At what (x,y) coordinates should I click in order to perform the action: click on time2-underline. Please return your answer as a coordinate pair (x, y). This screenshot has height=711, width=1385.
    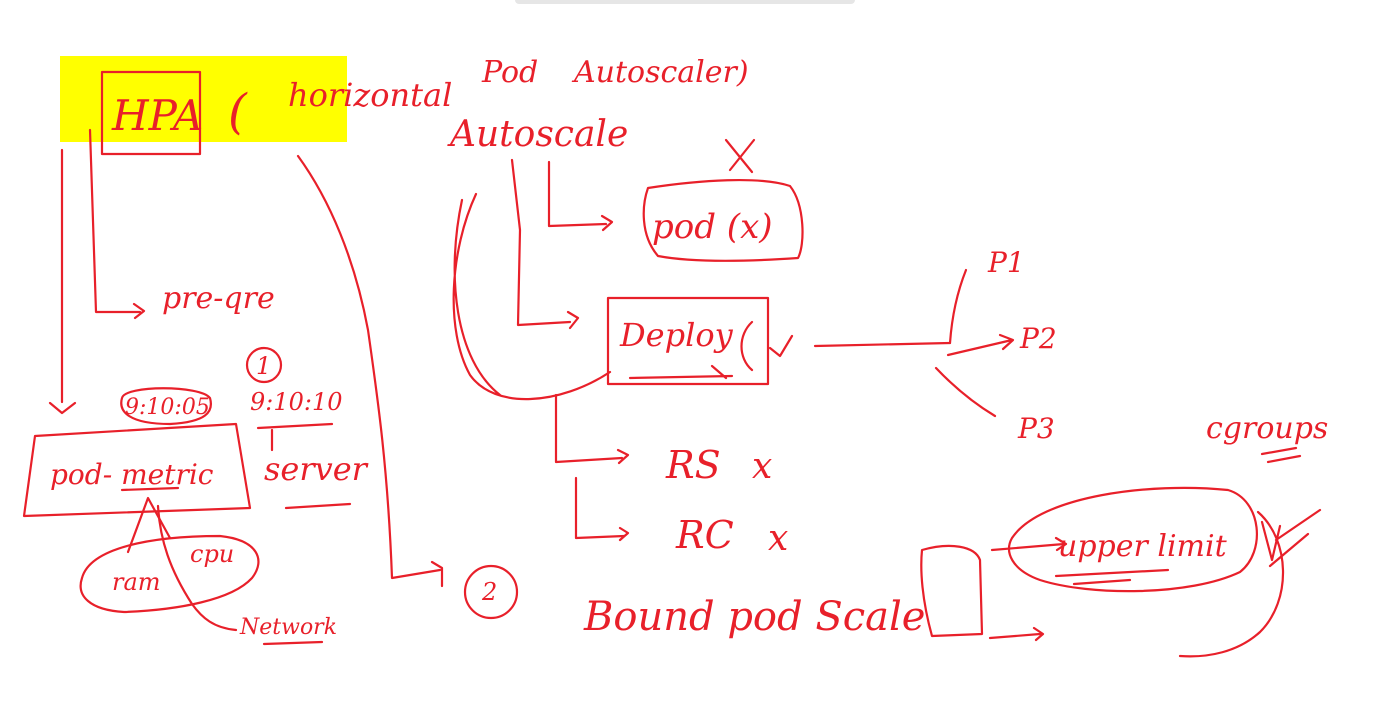
    Looking at the image, I should click on (295, 437).